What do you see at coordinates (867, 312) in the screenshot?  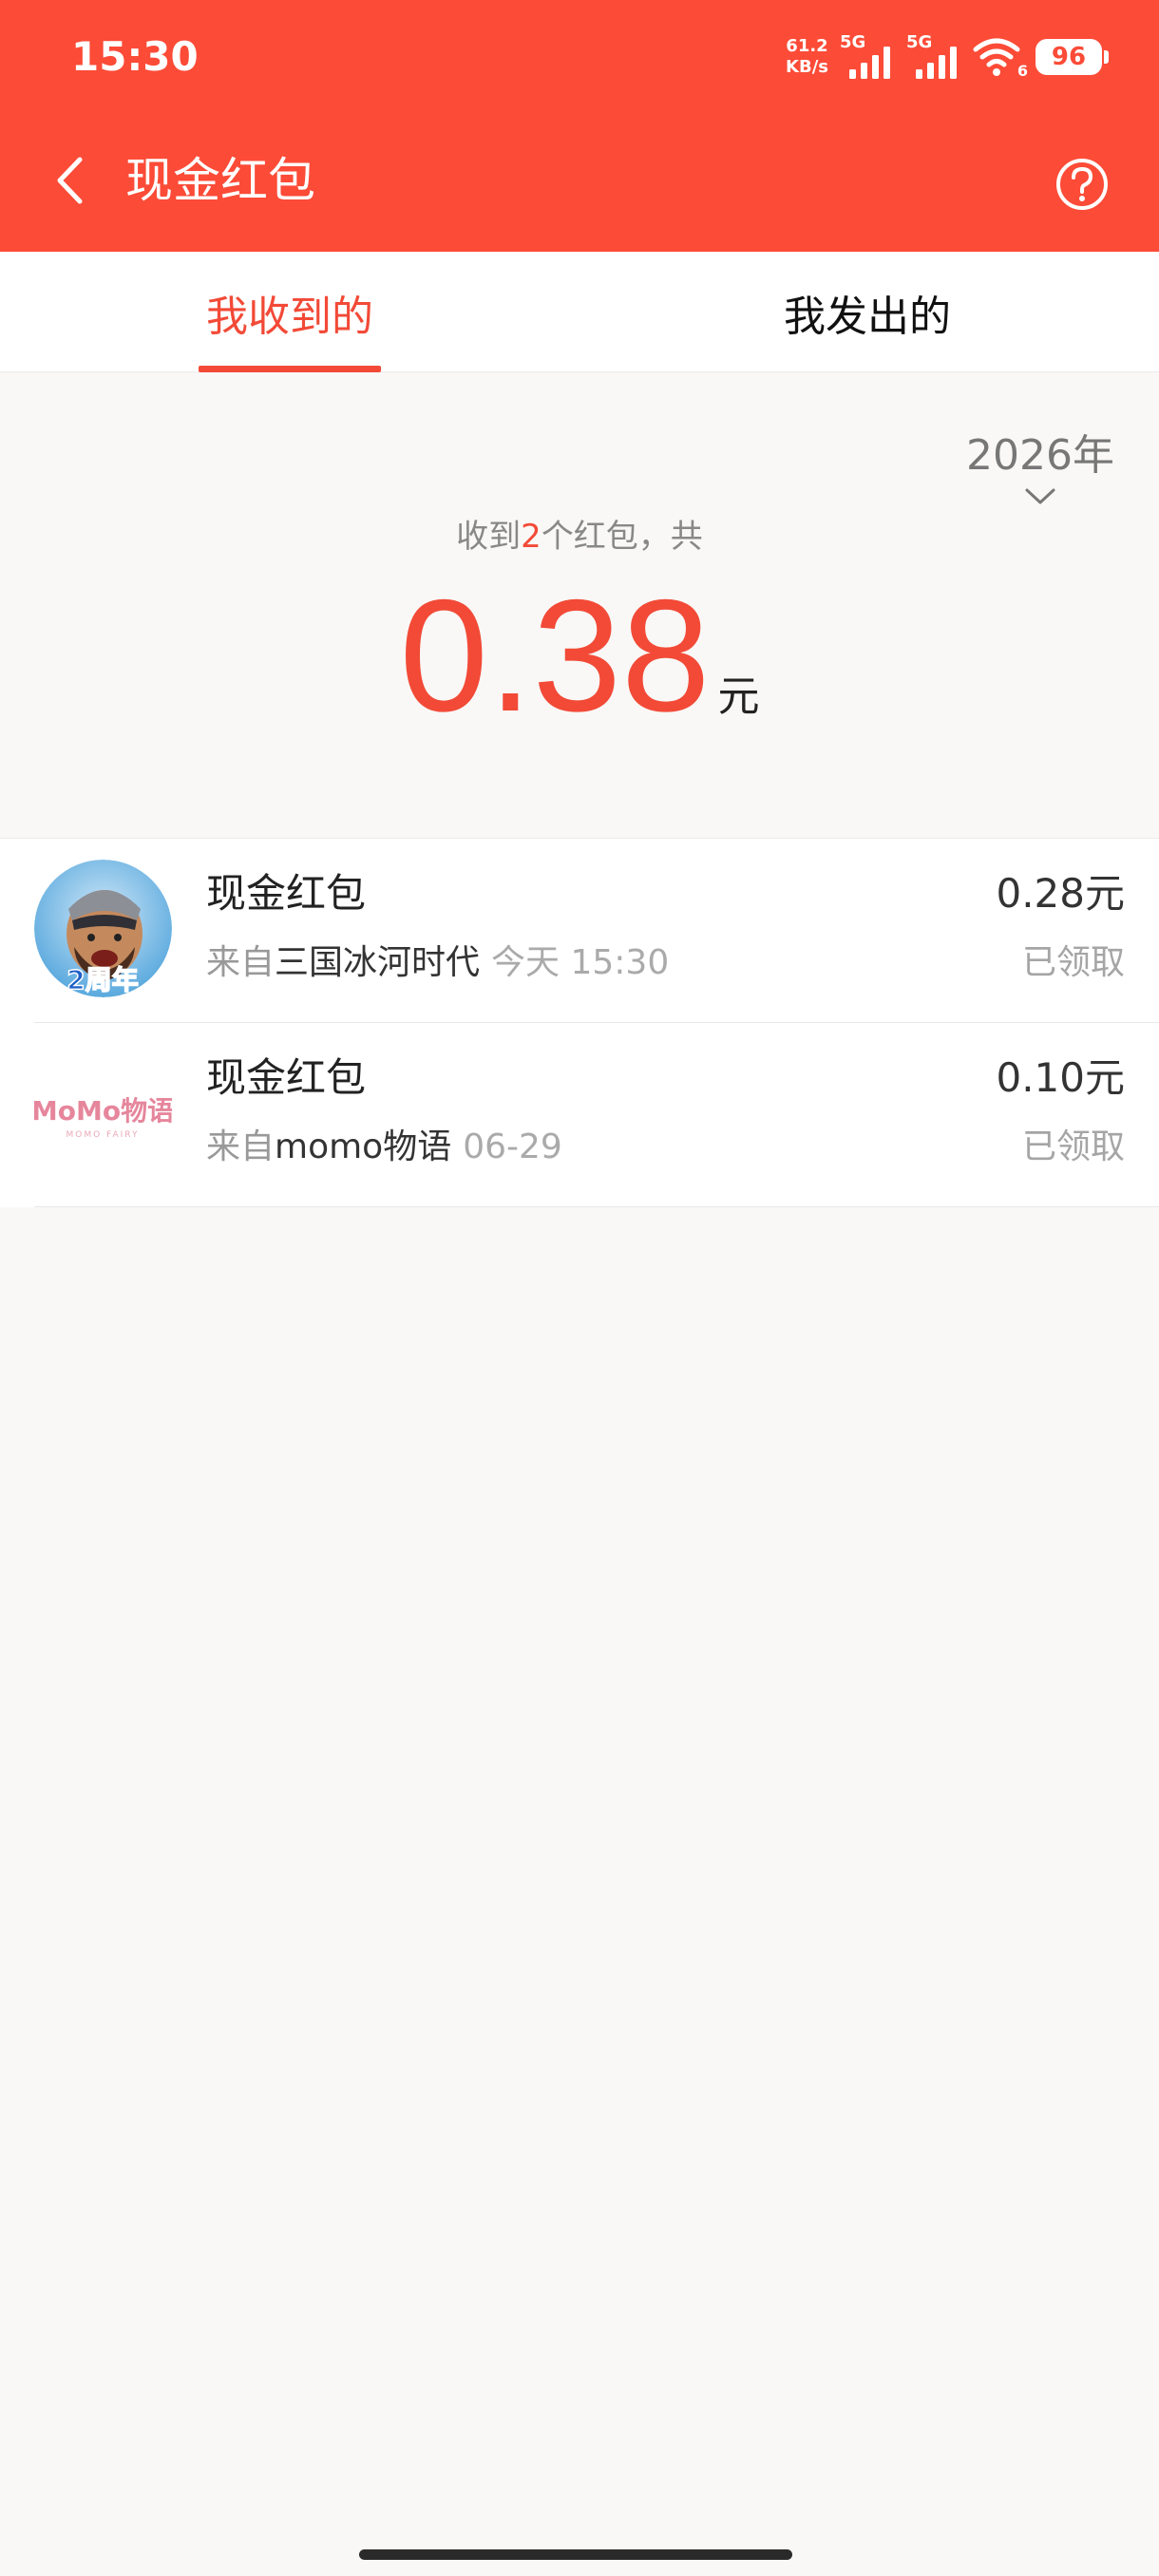 I see `tab-sent: 我发出的` at bounding box center [867, 312].